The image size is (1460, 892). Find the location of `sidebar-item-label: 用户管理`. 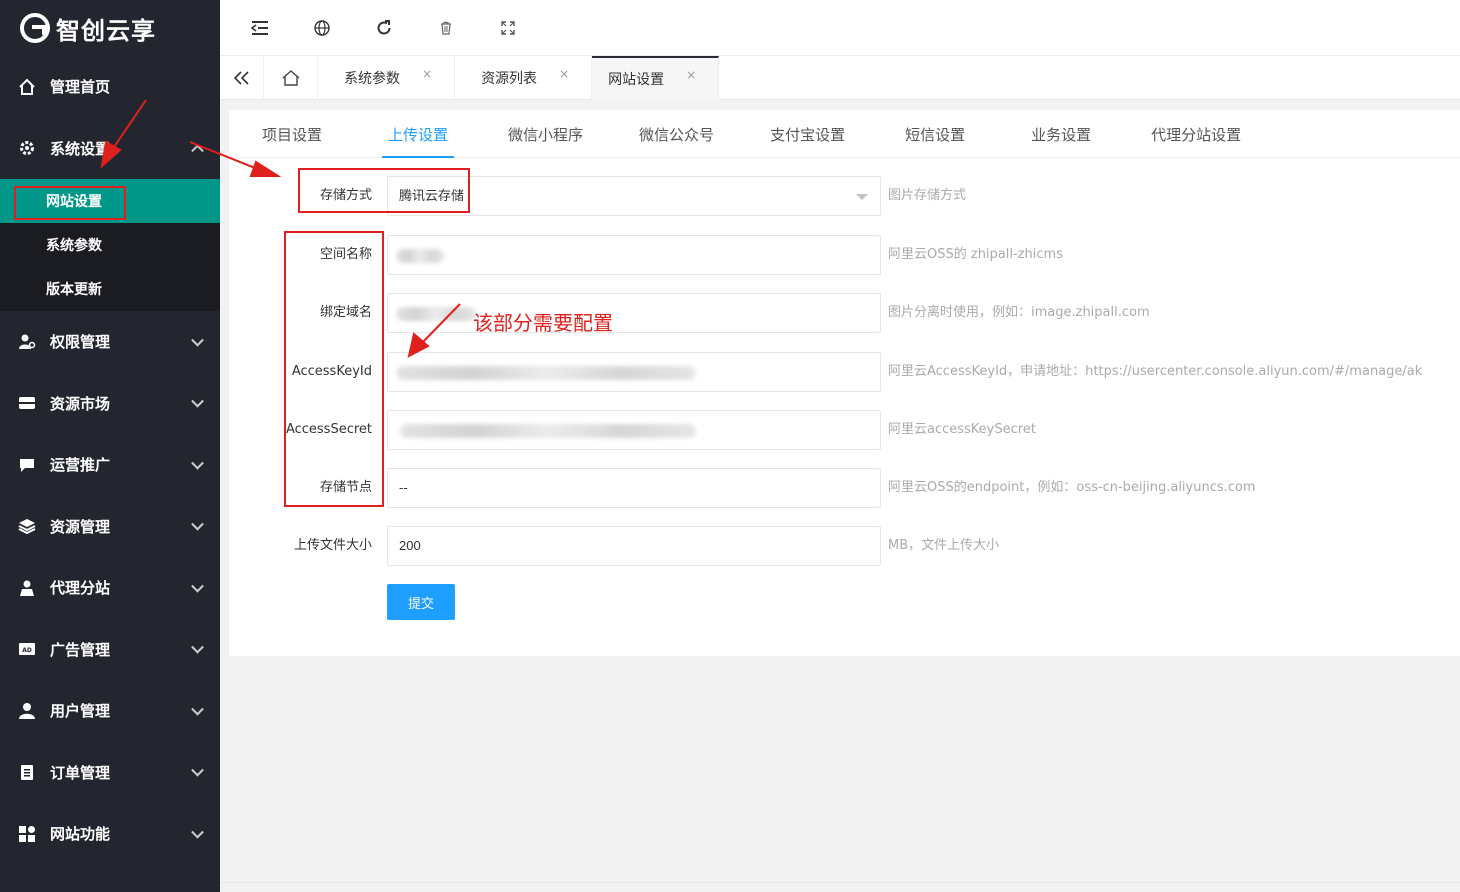

sidebar-item-label: 用户管理 is located at coordinates (80, 711).